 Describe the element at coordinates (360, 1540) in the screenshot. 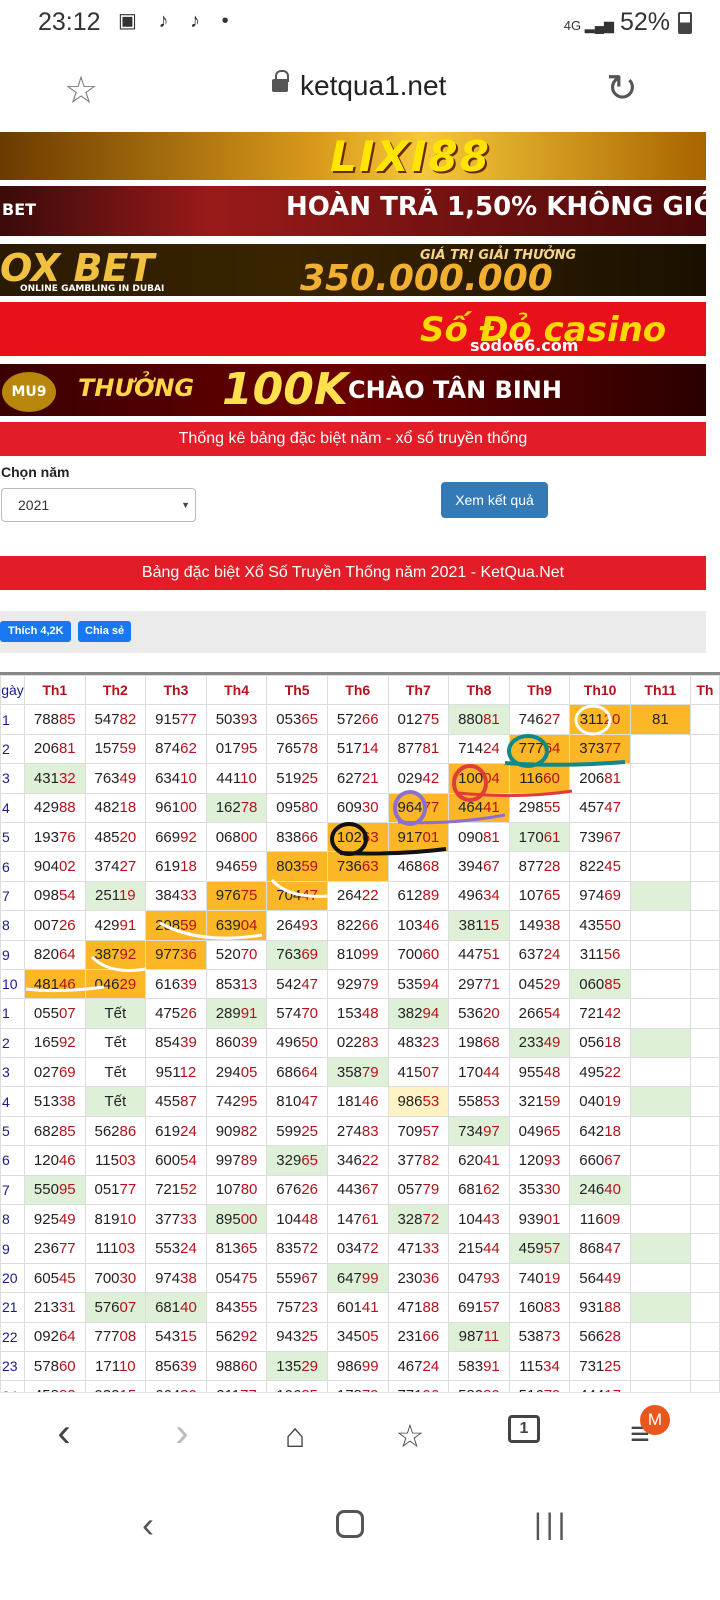

I see `system-nav-bar: ‹ |||` at that location.